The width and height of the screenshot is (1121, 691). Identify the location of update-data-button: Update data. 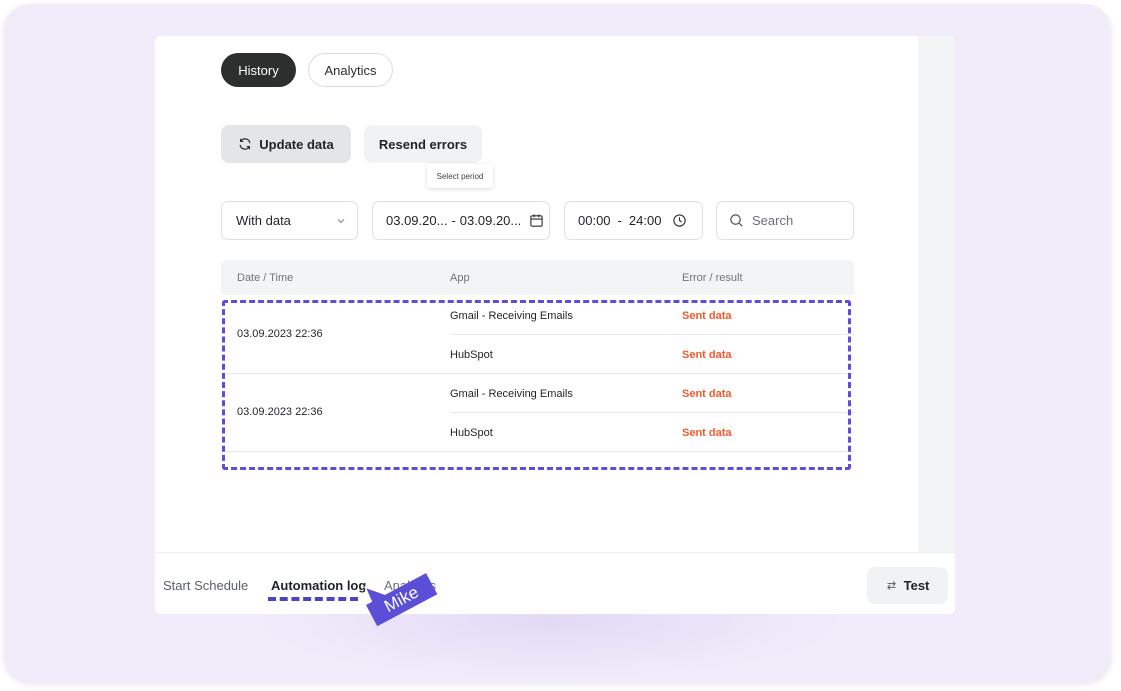
(286, 144).